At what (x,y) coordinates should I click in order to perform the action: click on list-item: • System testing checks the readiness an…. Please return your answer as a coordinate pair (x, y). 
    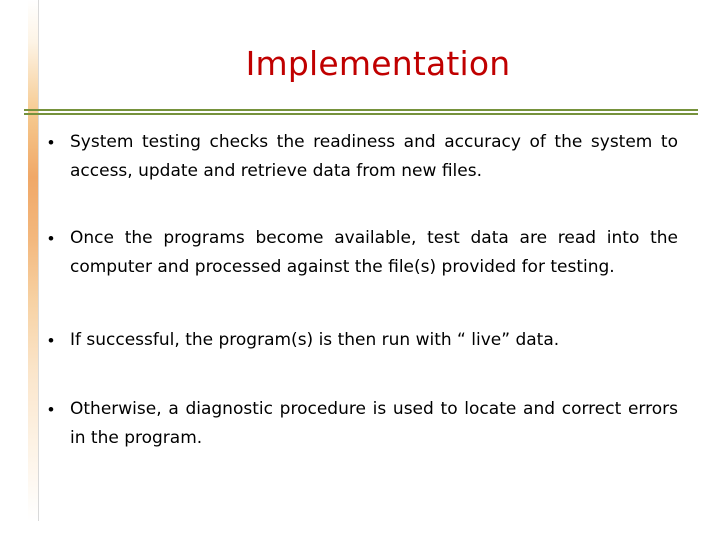
    Looking at the image, I should click on (363, 157).